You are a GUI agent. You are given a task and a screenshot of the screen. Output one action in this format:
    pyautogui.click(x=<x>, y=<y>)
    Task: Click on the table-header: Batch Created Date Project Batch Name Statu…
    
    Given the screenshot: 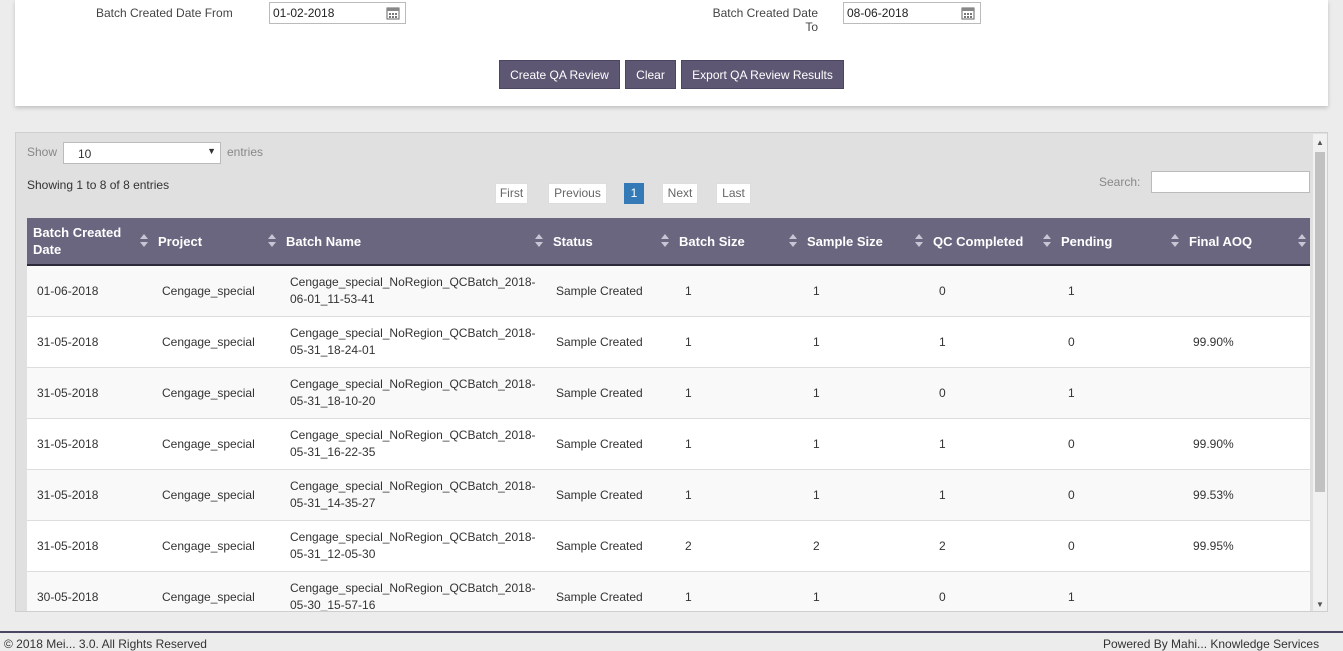 What is the action you would take?
    pyautogui.click(x=668, y=242)
    